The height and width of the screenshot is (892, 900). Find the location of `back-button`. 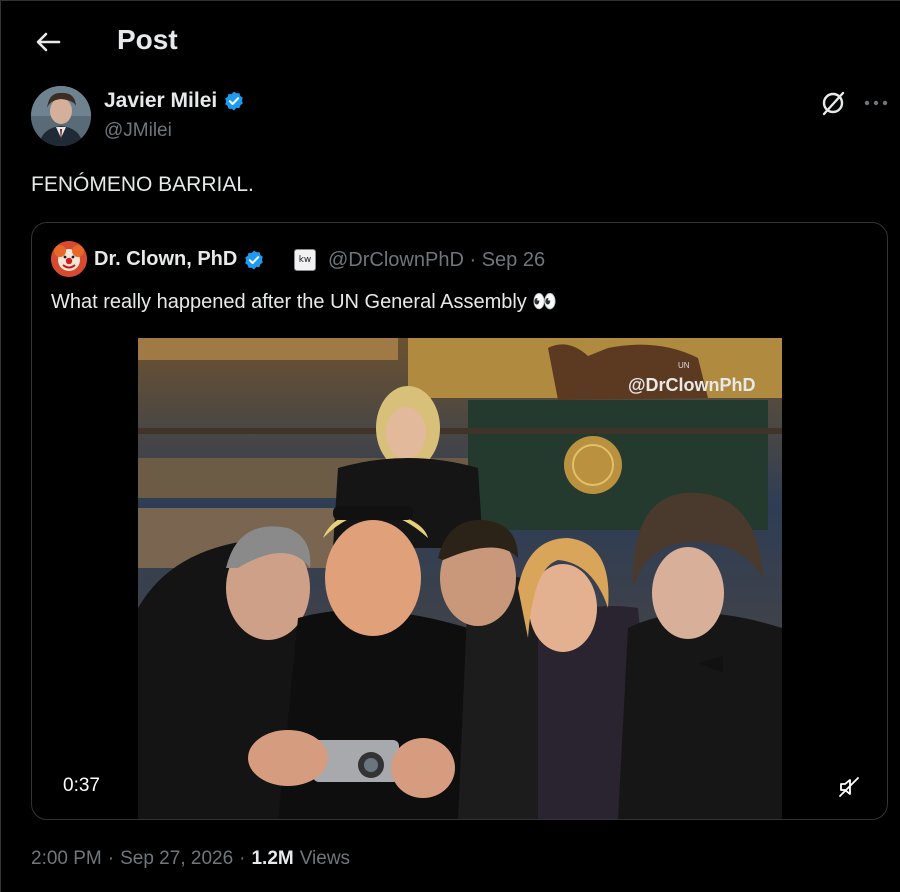

back-button is located at coordinates (48, 42).